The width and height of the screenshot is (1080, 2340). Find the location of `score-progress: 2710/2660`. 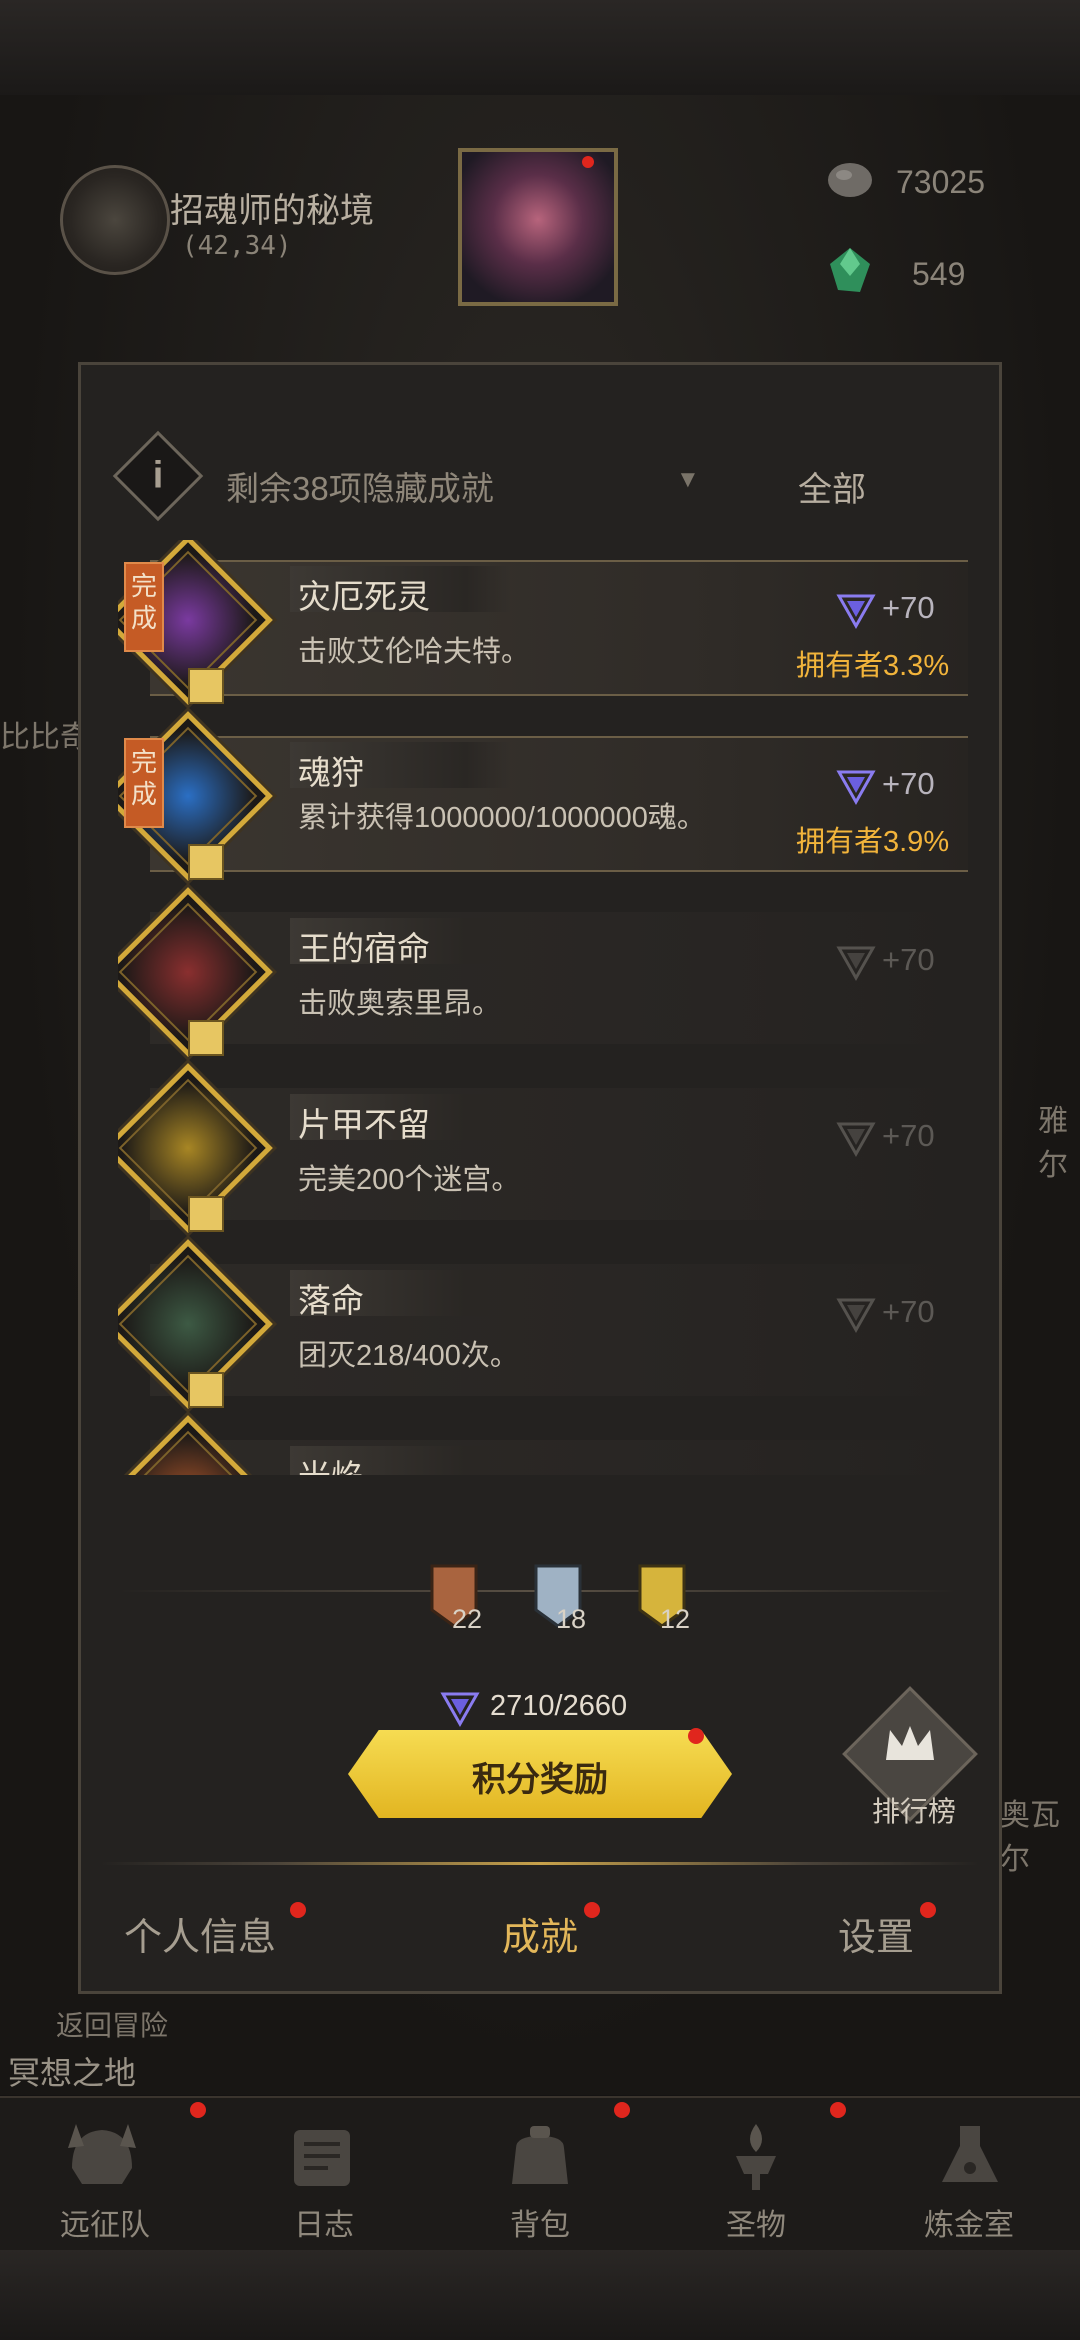

score-progress: 2710/2660 is located at coordinates (559, 1706).